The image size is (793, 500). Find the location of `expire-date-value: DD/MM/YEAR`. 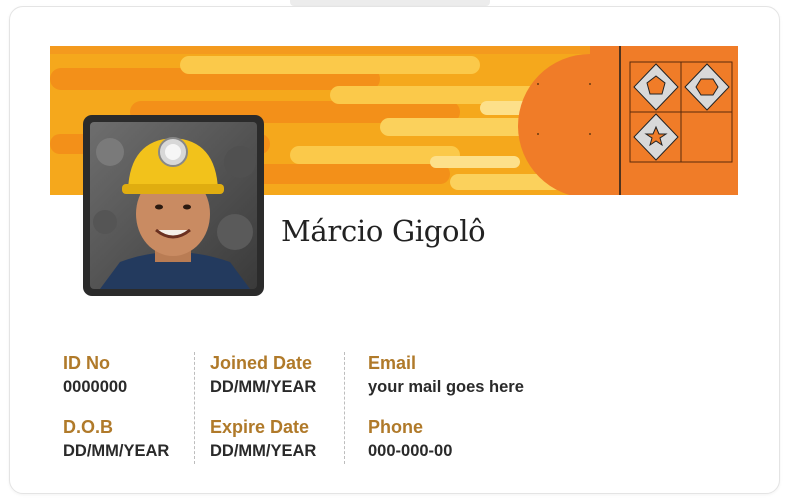

expire-date-value: DD/MM/YEAR is located at coordinates (263, 451).